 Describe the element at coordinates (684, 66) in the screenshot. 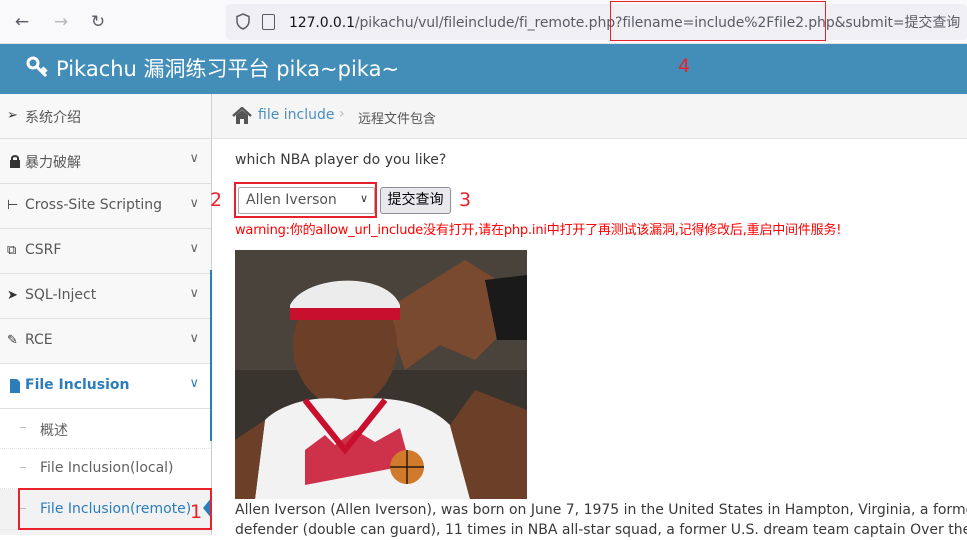

I see `annotation-number-4: 4` at that location.